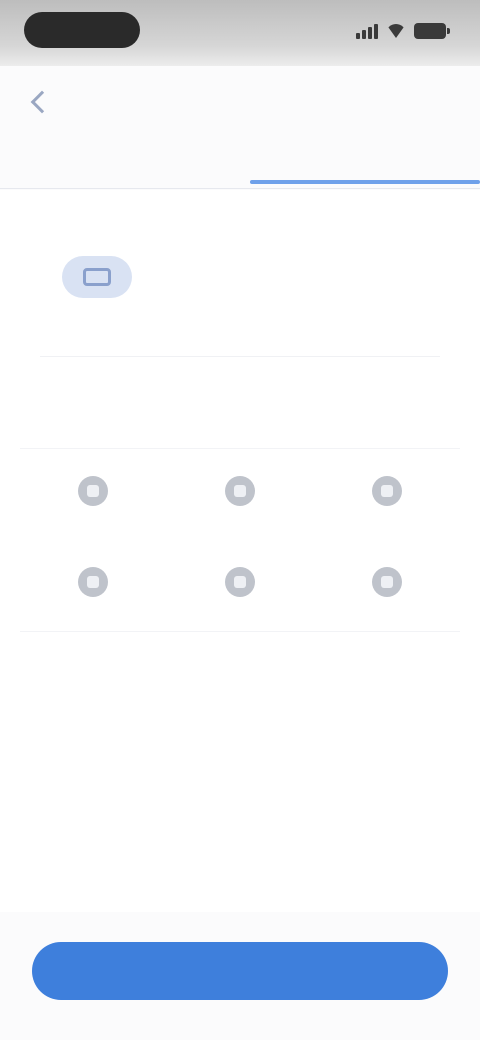 Image resolution: width=480 pixels, height=1040 pixels. Describe the element at coordinates (432, 31) in the screenshot. I see `battery-icon` at that location.